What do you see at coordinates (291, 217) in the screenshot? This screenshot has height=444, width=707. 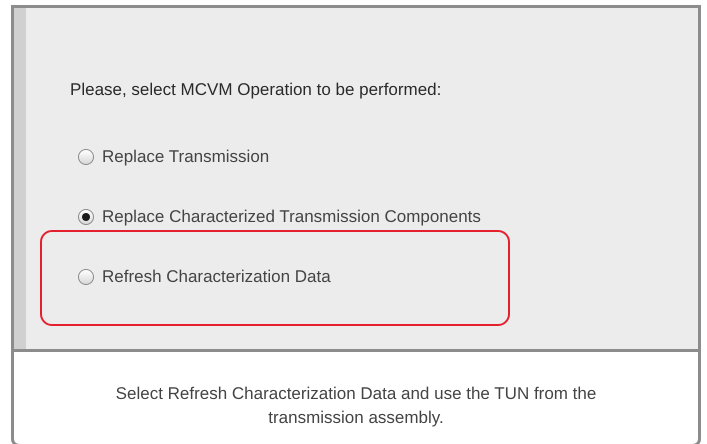 I see `option-label: Replace Characterized Transmission Components` at bounding box center [291, 217].